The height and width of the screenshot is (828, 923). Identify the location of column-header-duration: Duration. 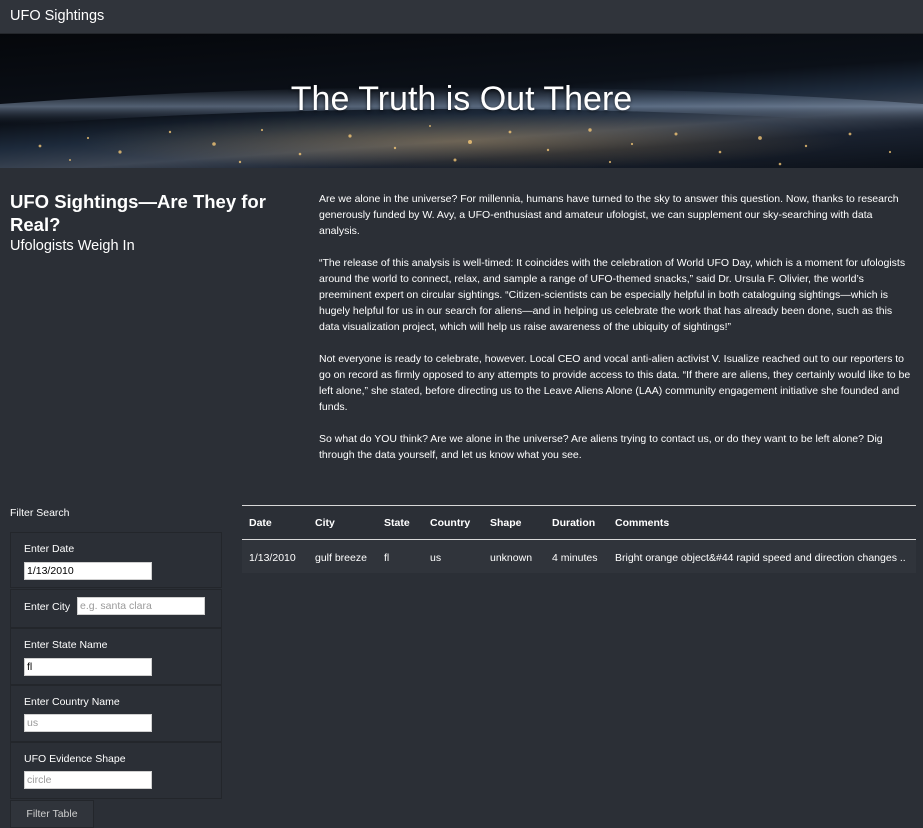
(576, 522).